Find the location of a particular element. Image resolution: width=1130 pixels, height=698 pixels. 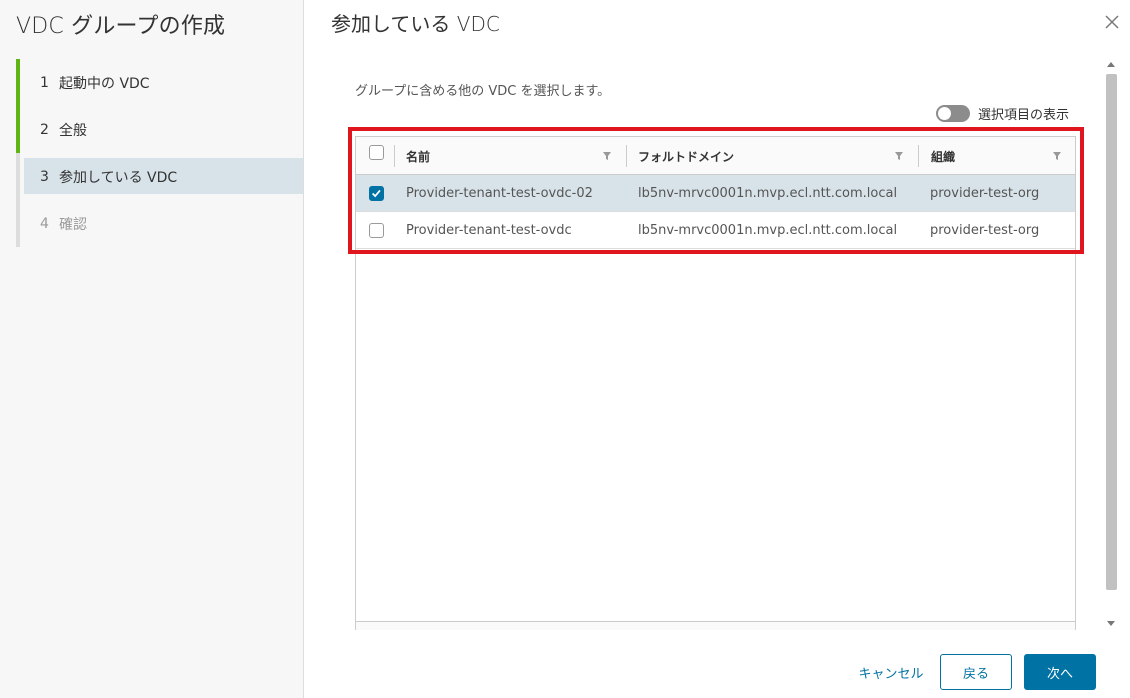

select-all-checkbox is located at coordinates (376, 152).